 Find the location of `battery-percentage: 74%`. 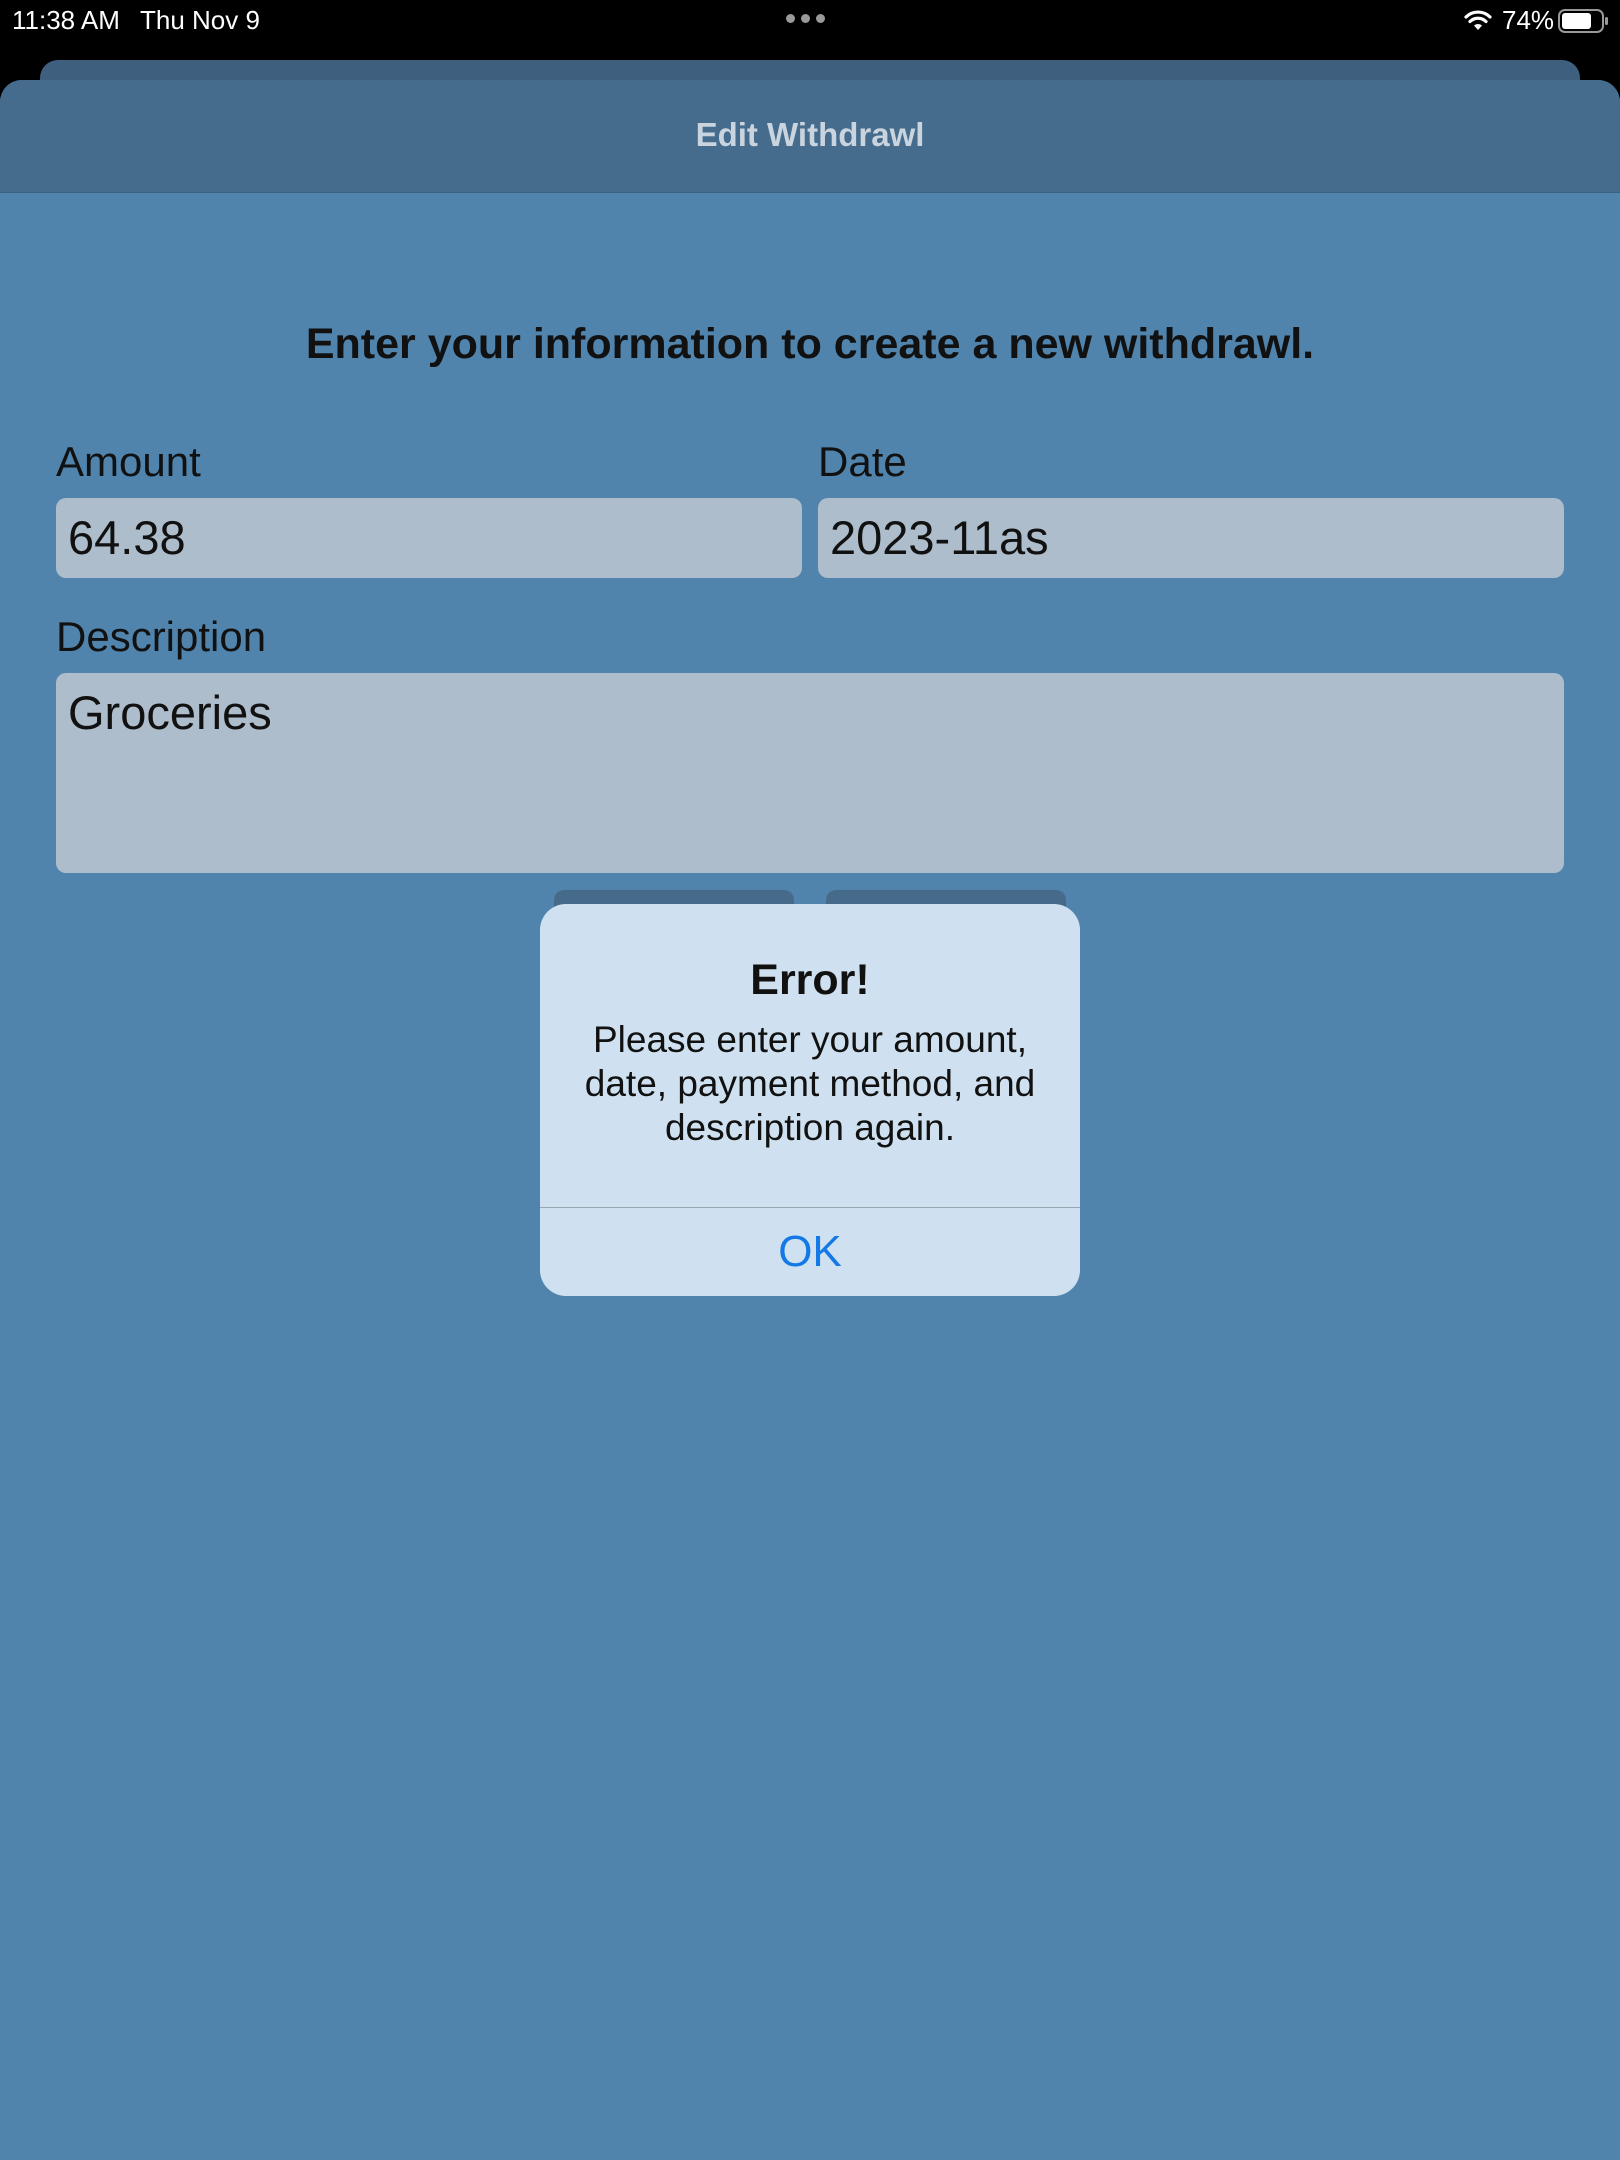

battery-percentage: 74% is located at coordinates (1528, 20).